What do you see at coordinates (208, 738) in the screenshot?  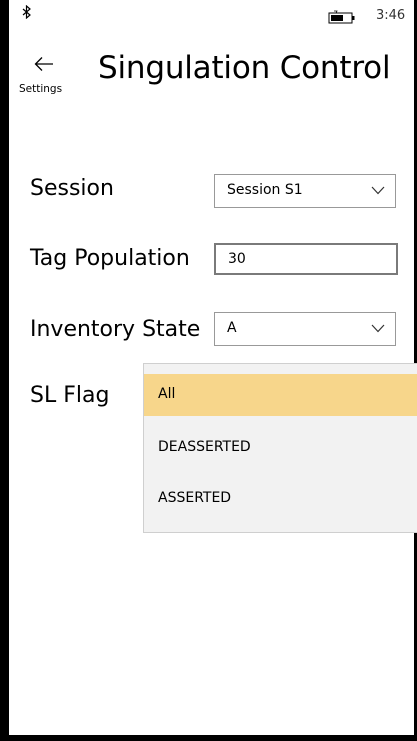 I see `device-frame-bottom` at bounding box center [208, 738].